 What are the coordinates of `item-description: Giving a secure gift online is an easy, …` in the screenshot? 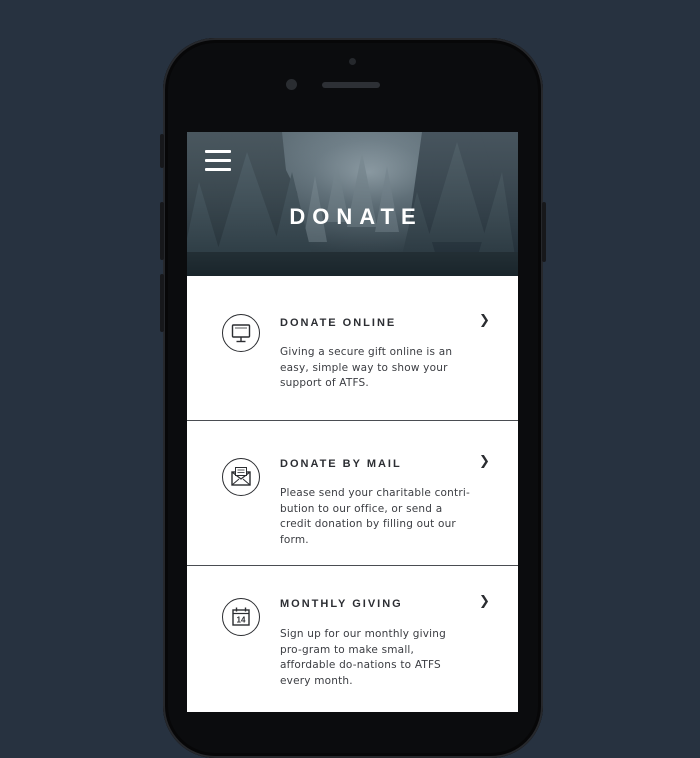 It's located at (366, 367).